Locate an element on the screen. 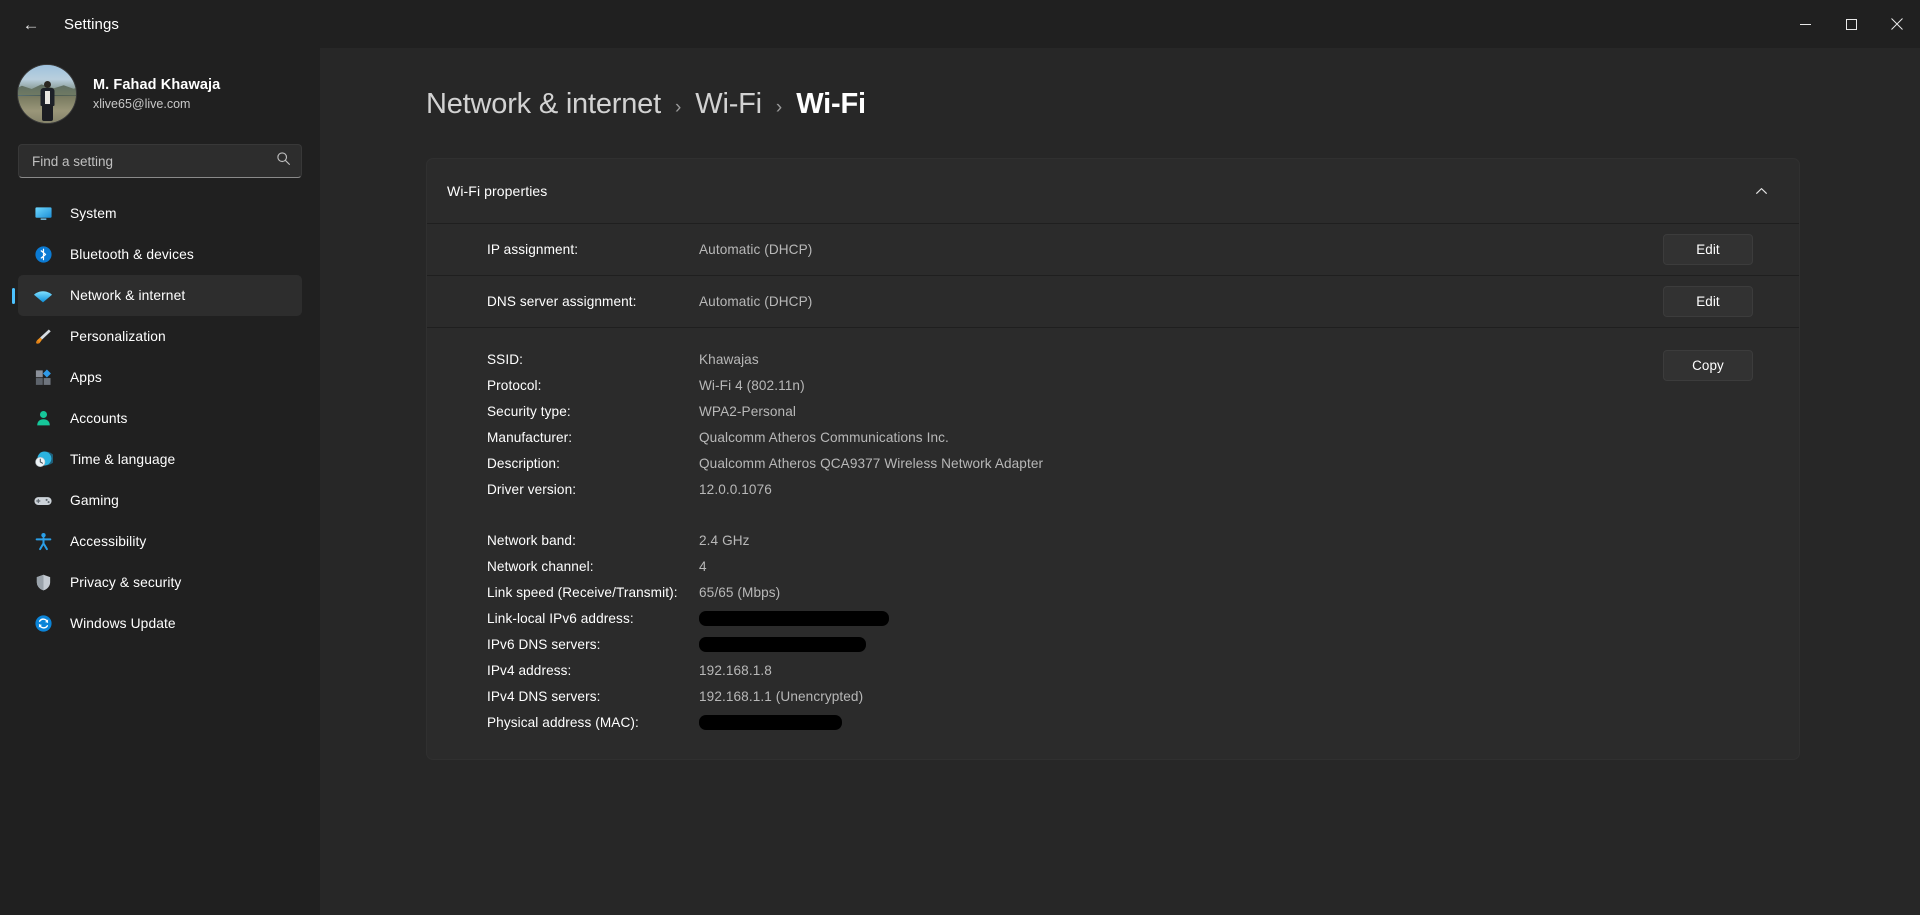  detail-link-local-ipv6: Link-local IPv6 address: is located at coordinates (1075, 618).